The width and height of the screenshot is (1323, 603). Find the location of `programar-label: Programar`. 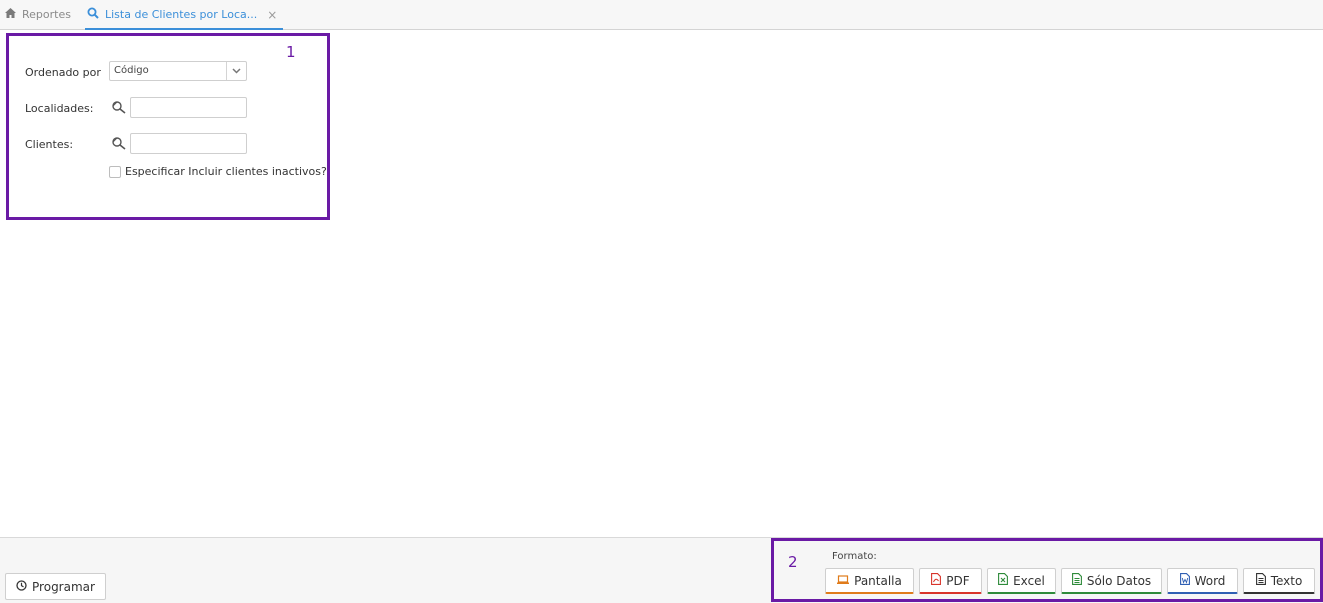

programar-label: Programar is located at coordinates (63, 586).